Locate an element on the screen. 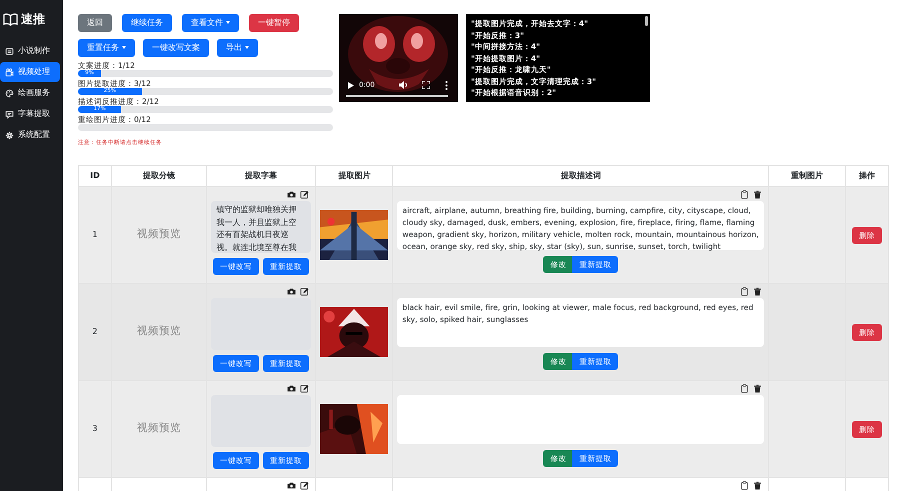 This screenshot has width=902, height=491. sidebar-item: 系统配置 is located at coordinates (31, 135).